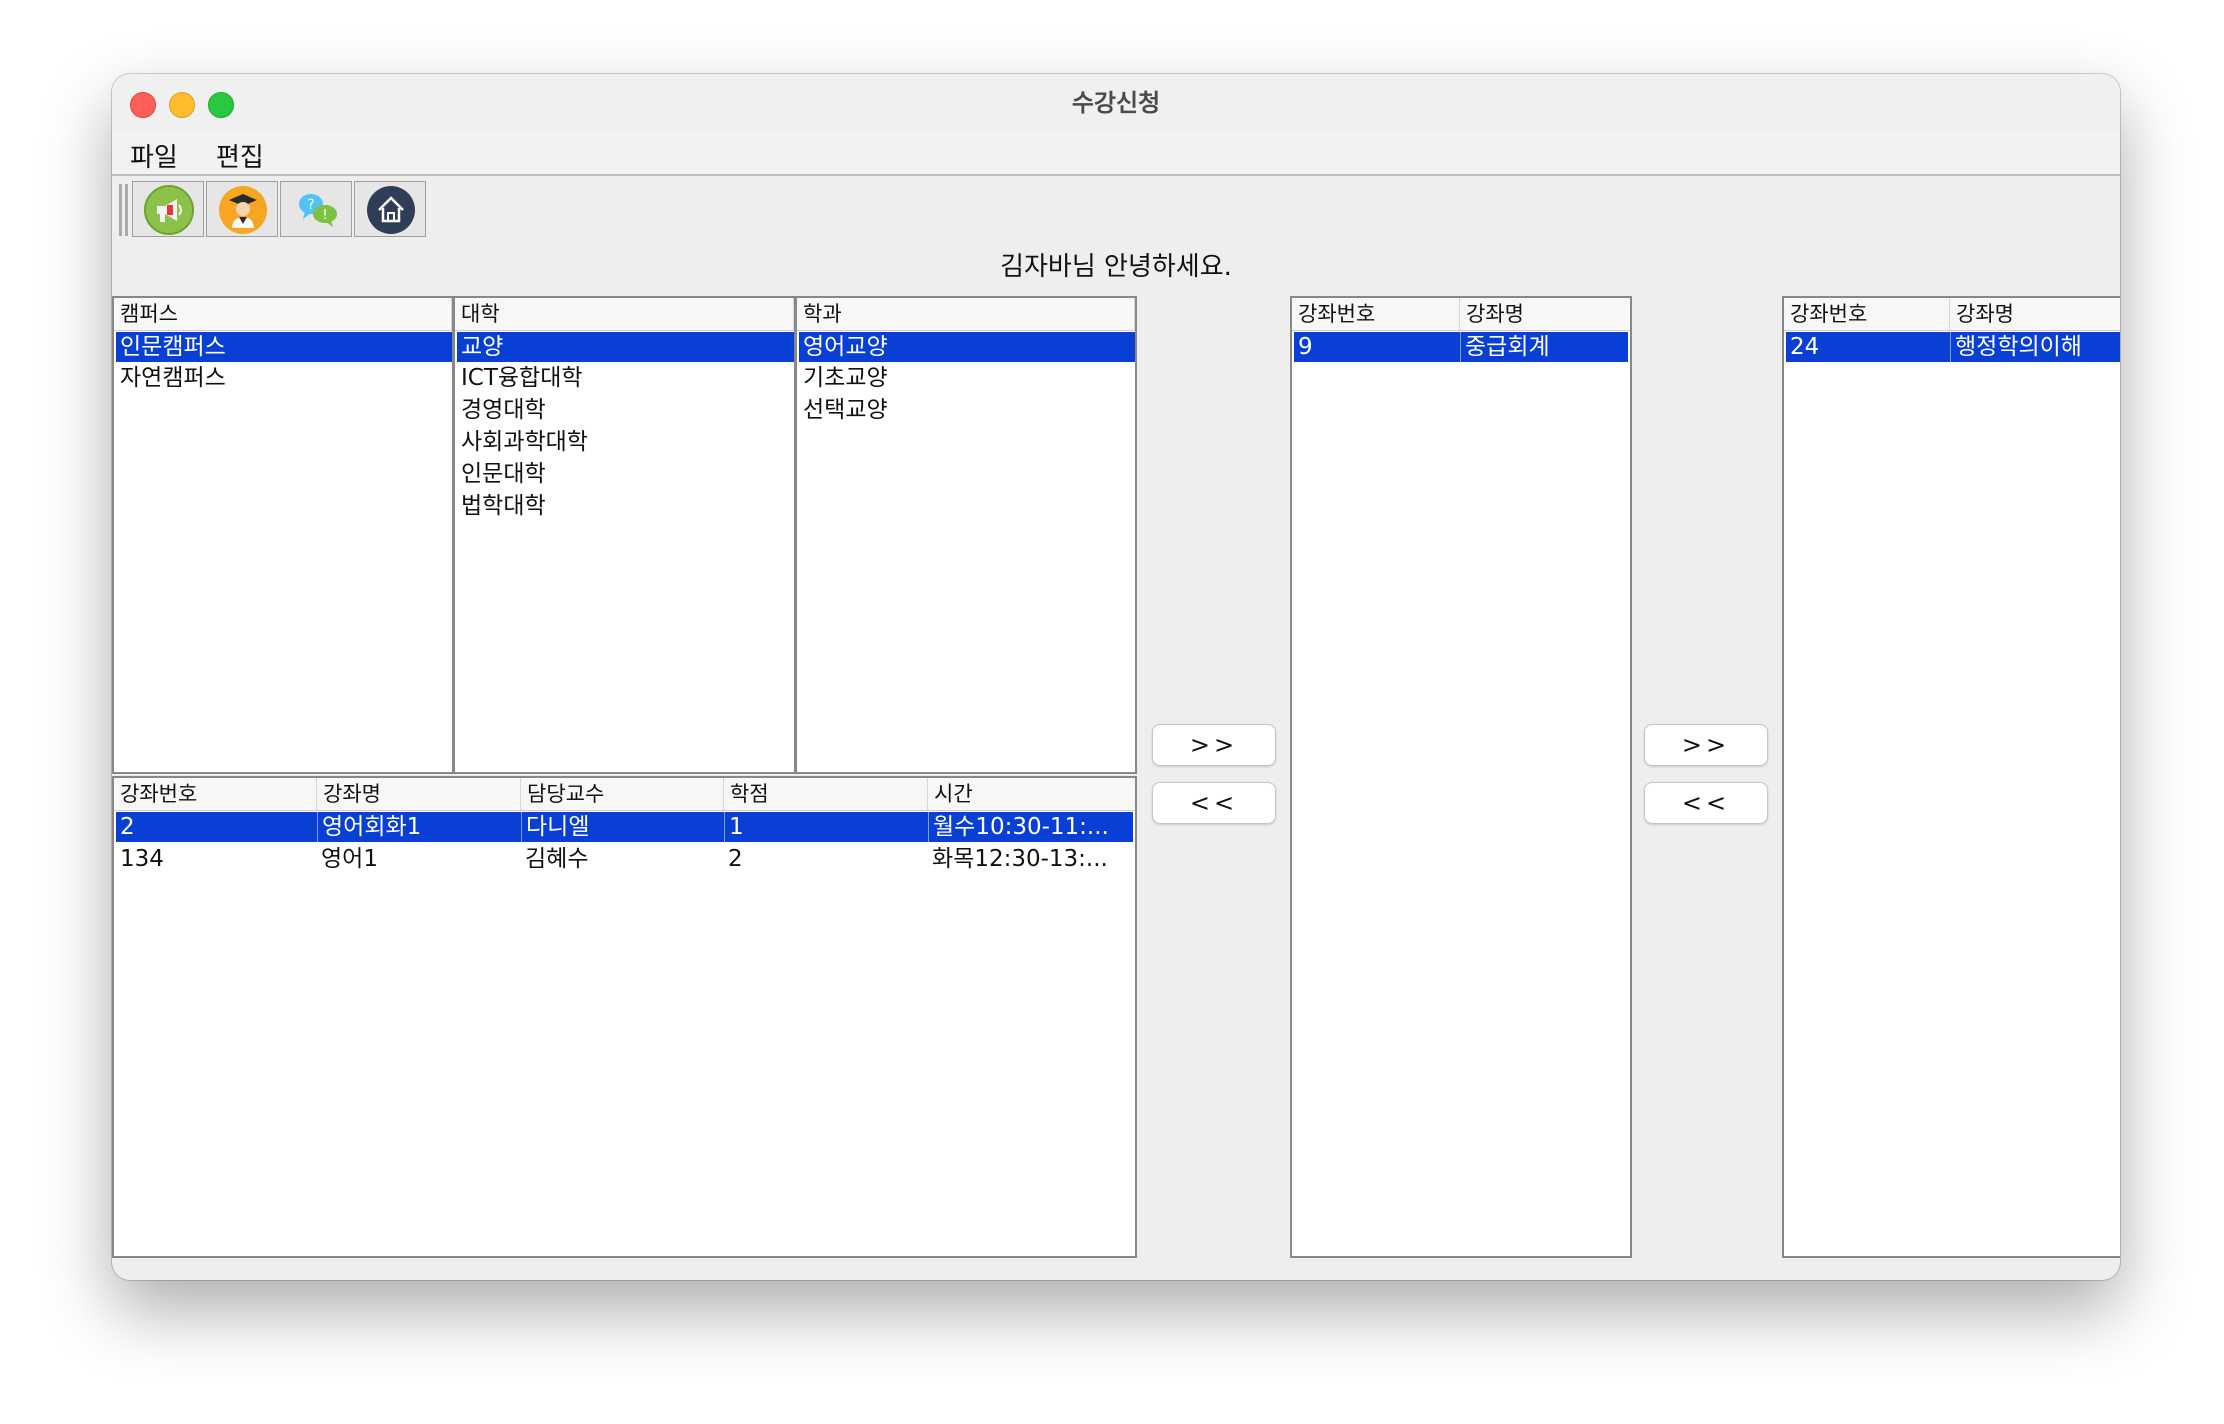 Image resolution: width=2224 pixels, height=1424 pixels. What do you see at coordinates (1376, 314) in the screenshot?
I see `cart-col-number: 강좌번호` at bounding box center [1376, 314].